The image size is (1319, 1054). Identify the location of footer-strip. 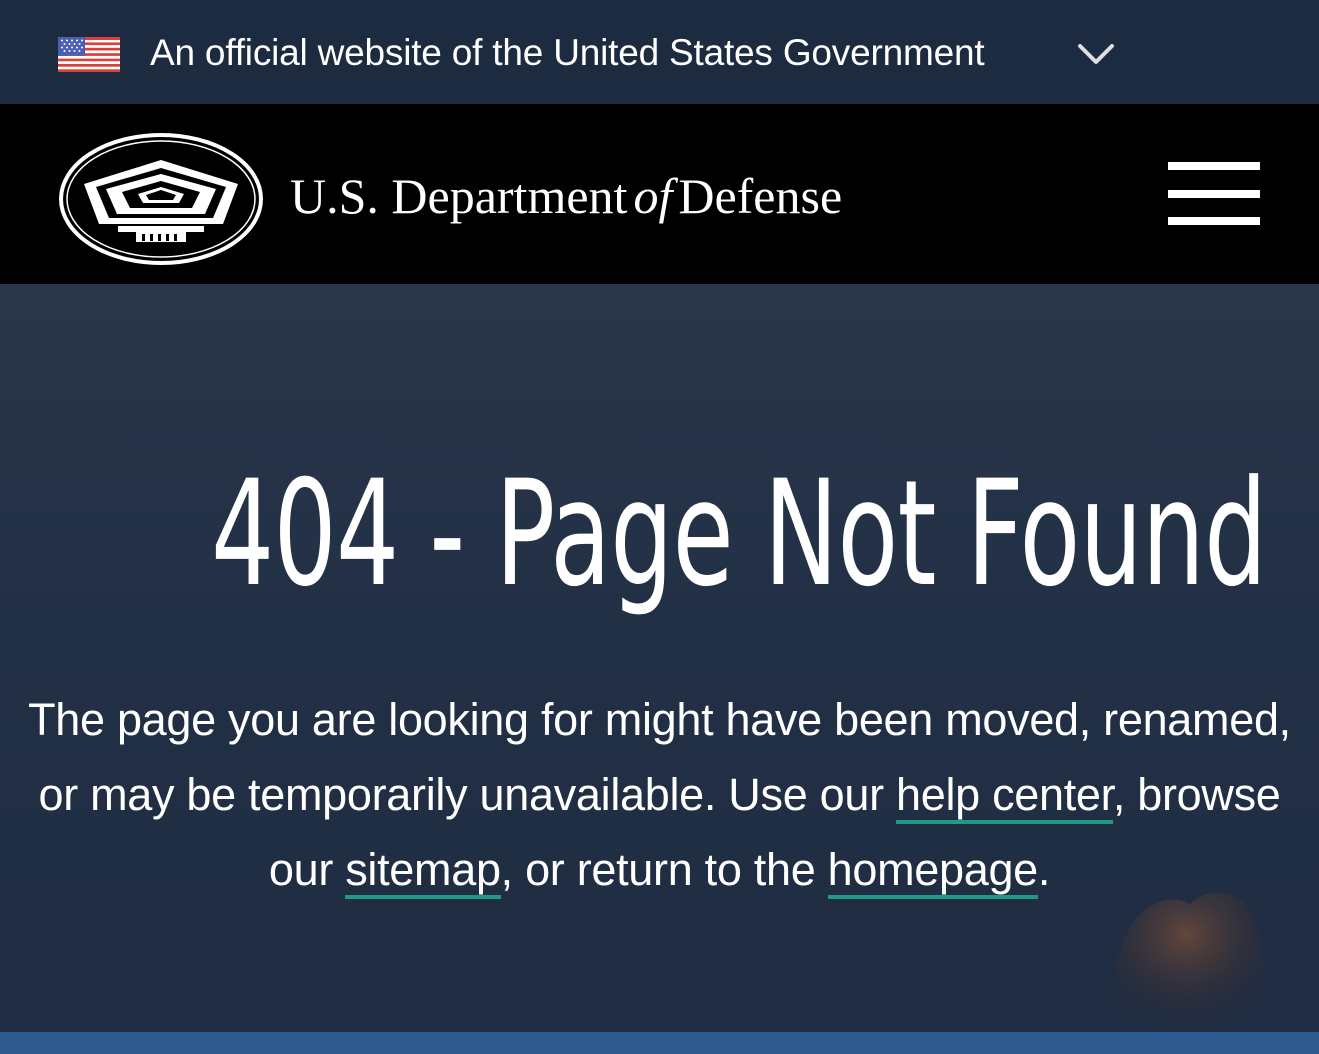
(659, 1043).